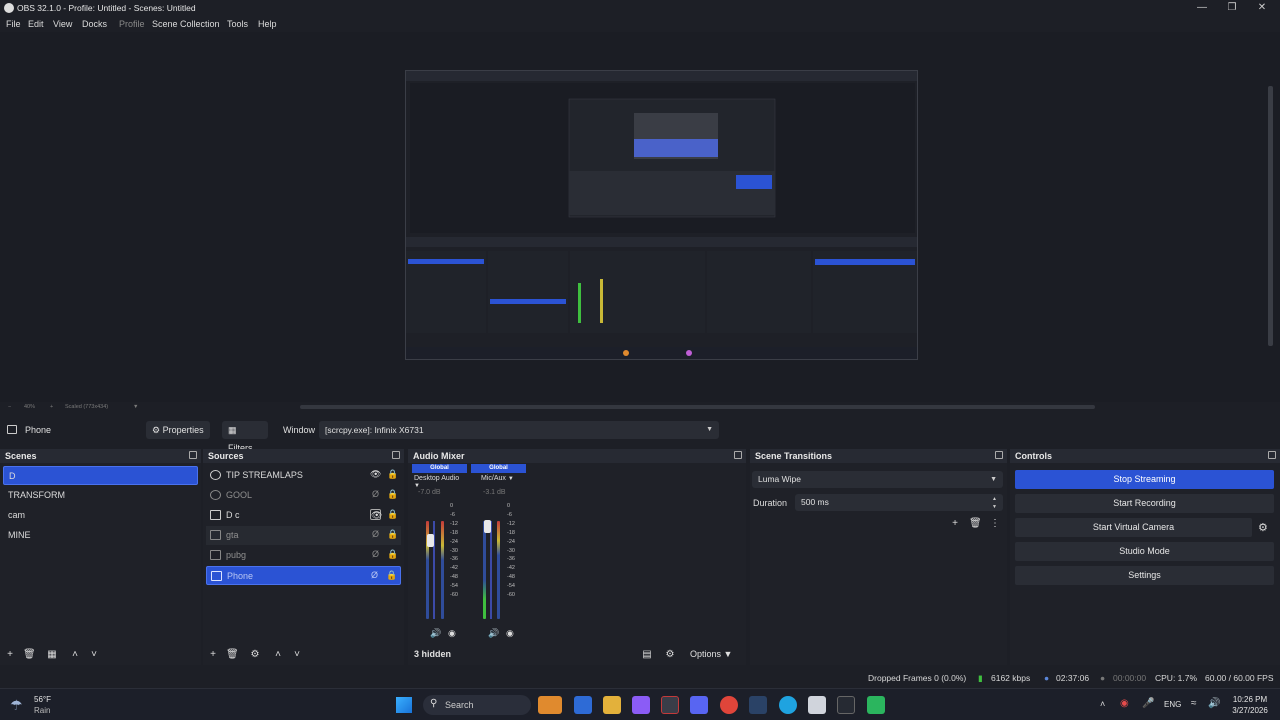  What do you see at coordinates (697, 407) in the screenshot?
I see `preview-horizontal-scrollbar` at bounding box center [697, 407].